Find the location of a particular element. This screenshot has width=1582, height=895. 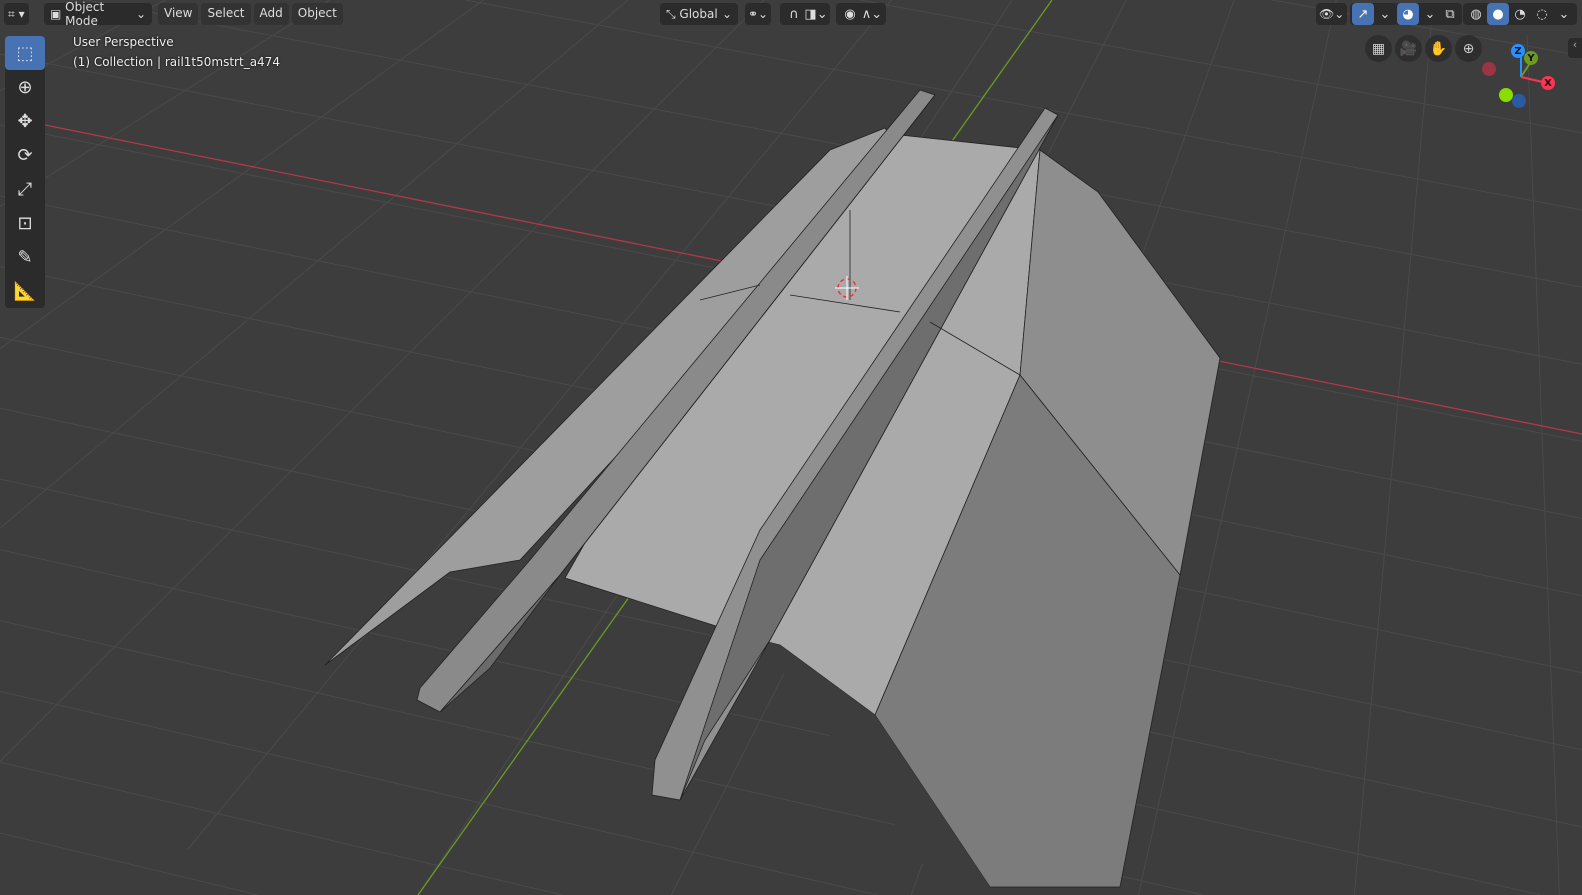

orientation-dropdown: ⤡ Global ⌄ is located at coordinates (699, 14).